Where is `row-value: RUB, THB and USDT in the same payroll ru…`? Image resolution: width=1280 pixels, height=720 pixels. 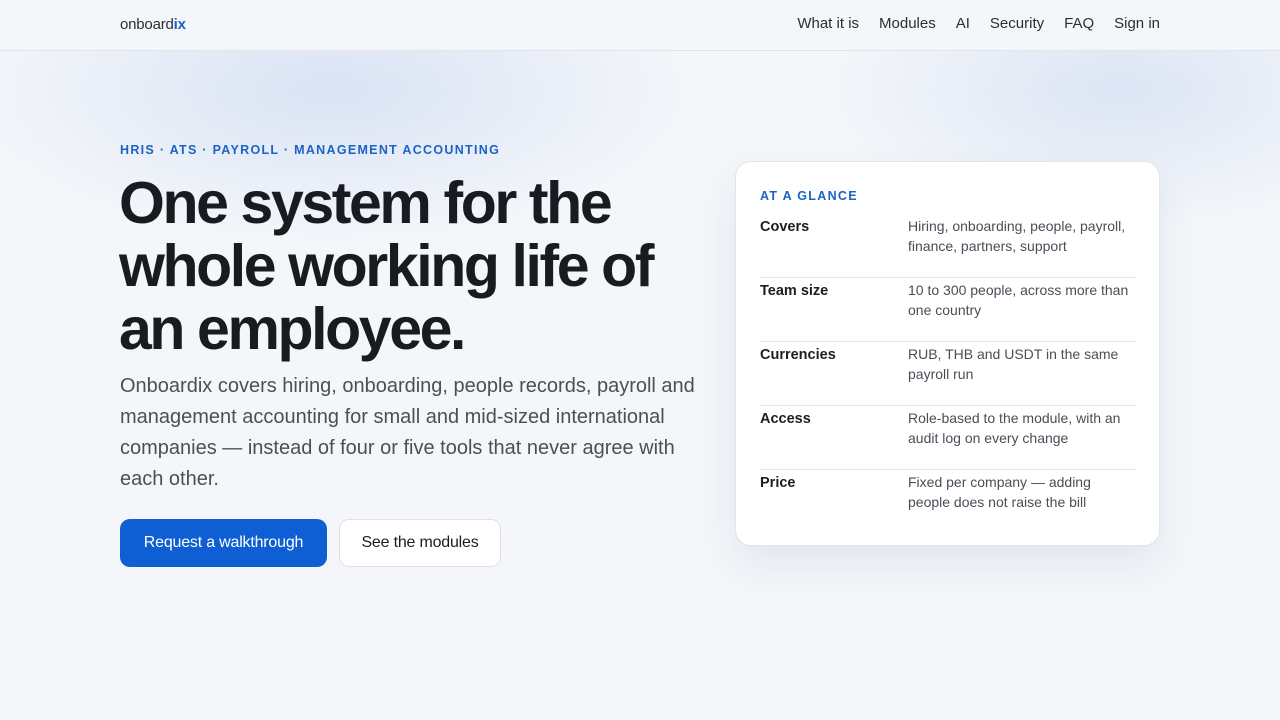
row-value: RUB, THB and USDT in the same payroll ru… is located at coordinates (1013, 364).